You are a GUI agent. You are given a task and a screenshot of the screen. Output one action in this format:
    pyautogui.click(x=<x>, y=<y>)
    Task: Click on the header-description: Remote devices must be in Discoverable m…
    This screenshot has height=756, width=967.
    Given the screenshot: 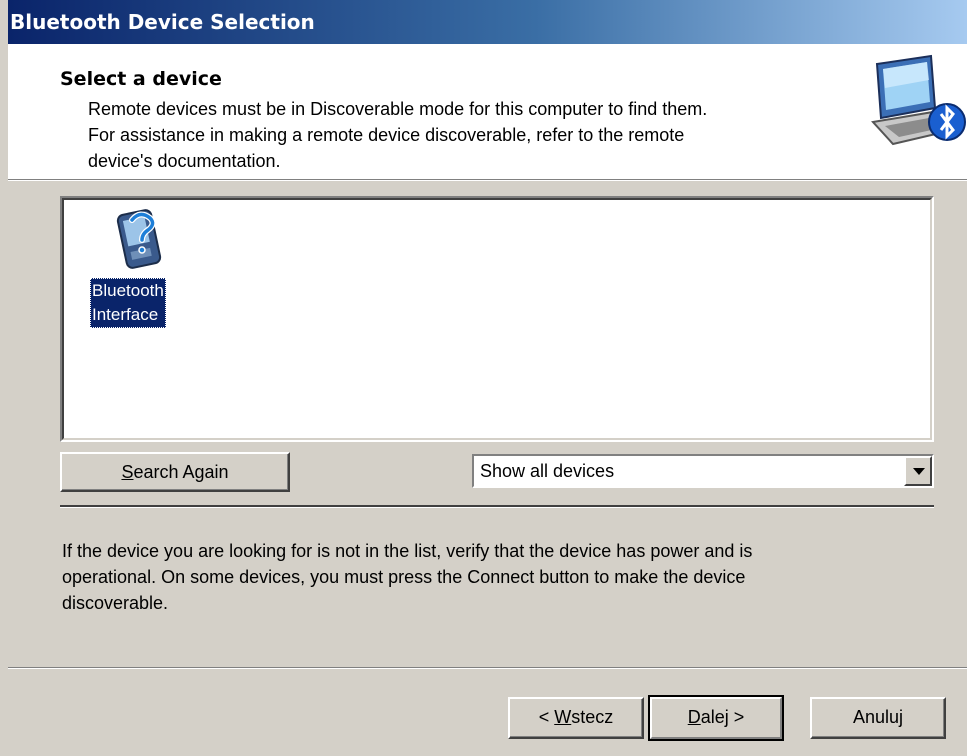 What is the action you would take?
    pyautogui.click(x=468, y=135)
    